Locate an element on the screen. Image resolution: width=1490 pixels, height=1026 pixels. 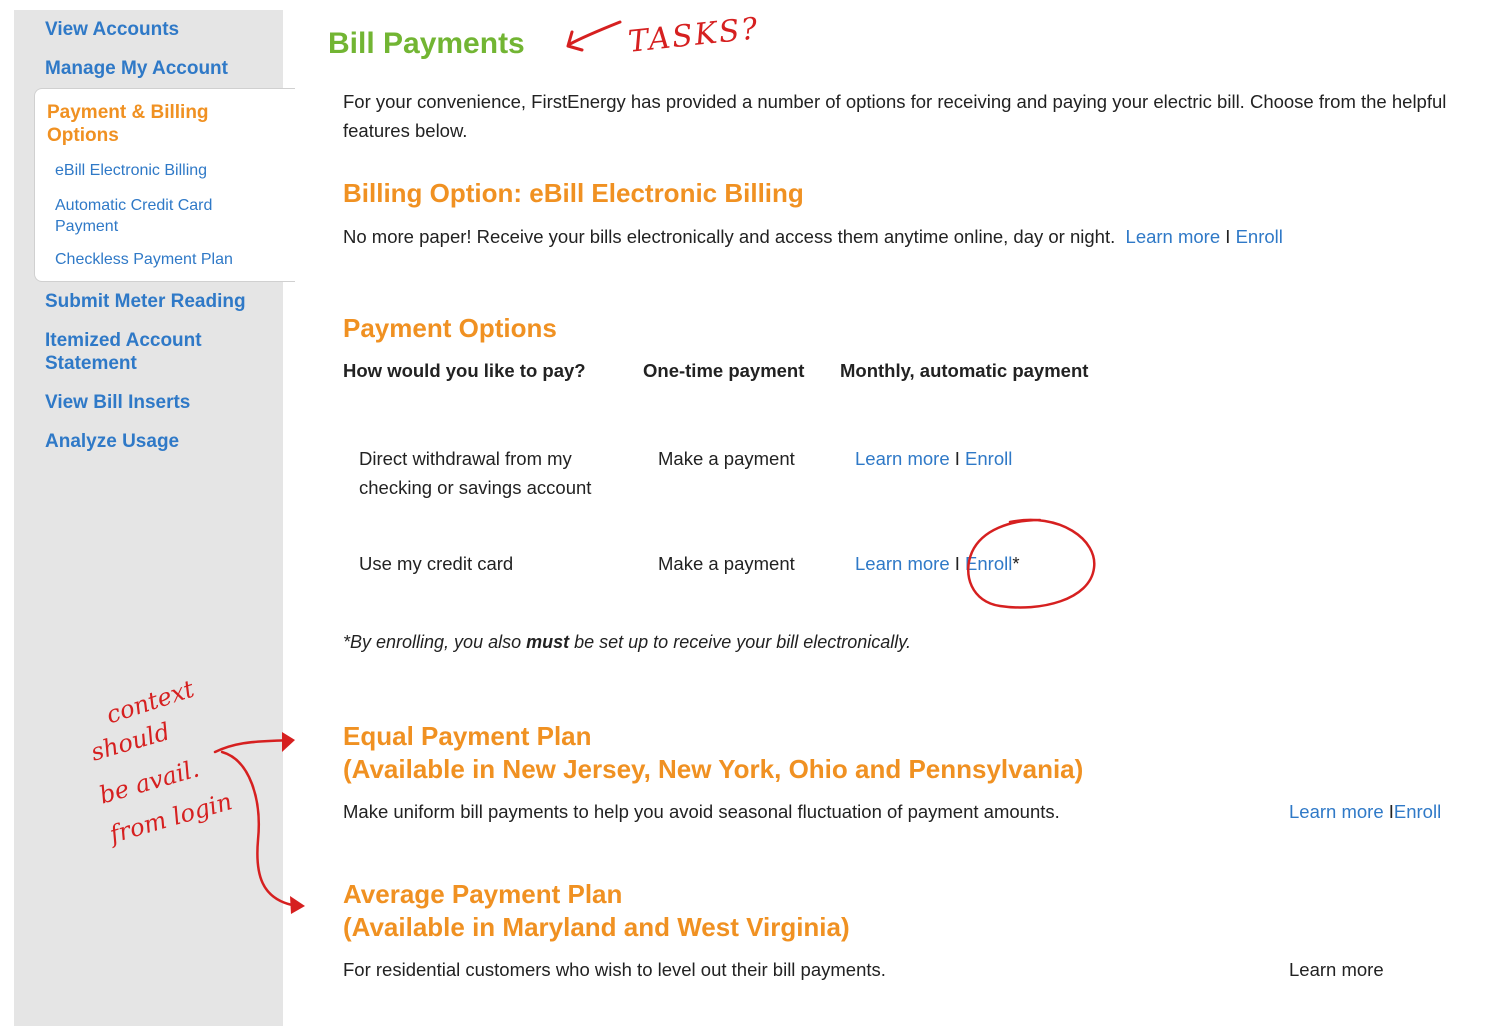
payment-options-heading: Payment Options is located at coordinates (450, 328).